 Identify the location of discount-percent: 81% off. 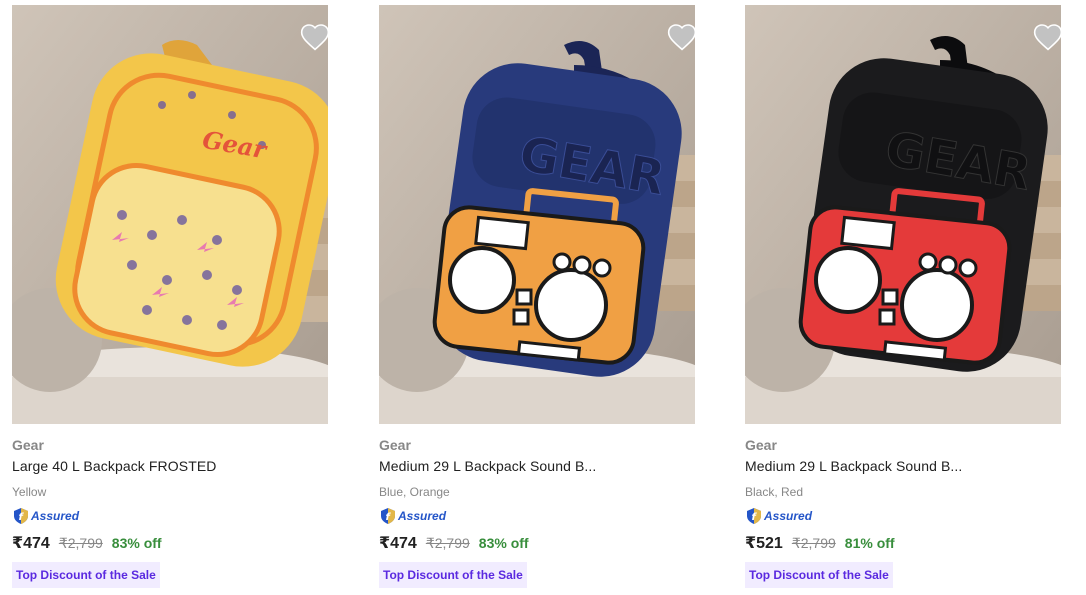
(869, 543).